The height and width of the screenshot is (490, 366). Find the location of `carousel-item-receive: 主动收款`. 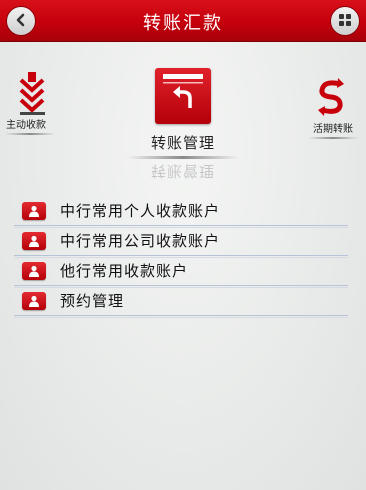

carousel-item-receive: 主动收款 is located at coordinates (30, 103).